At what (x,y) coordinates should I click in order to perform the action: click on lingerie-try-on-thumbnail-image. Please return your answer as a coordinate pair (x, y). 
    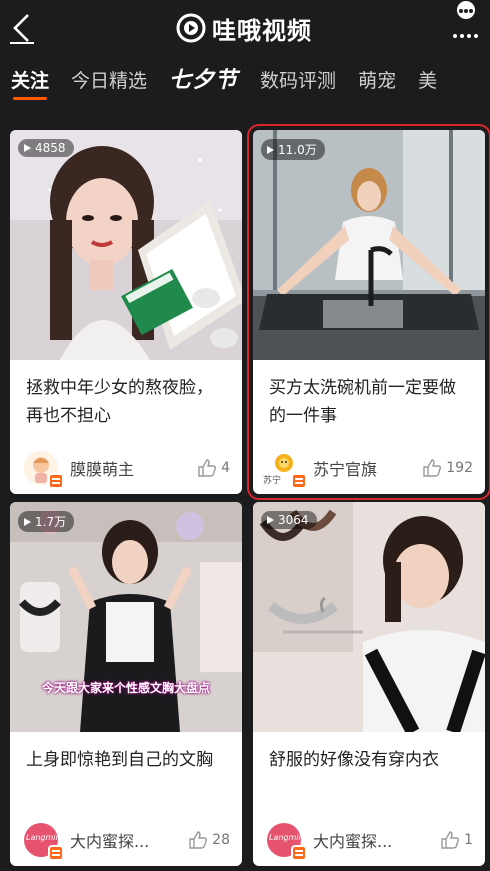
    Looking at the image, I should click on (369, 617).